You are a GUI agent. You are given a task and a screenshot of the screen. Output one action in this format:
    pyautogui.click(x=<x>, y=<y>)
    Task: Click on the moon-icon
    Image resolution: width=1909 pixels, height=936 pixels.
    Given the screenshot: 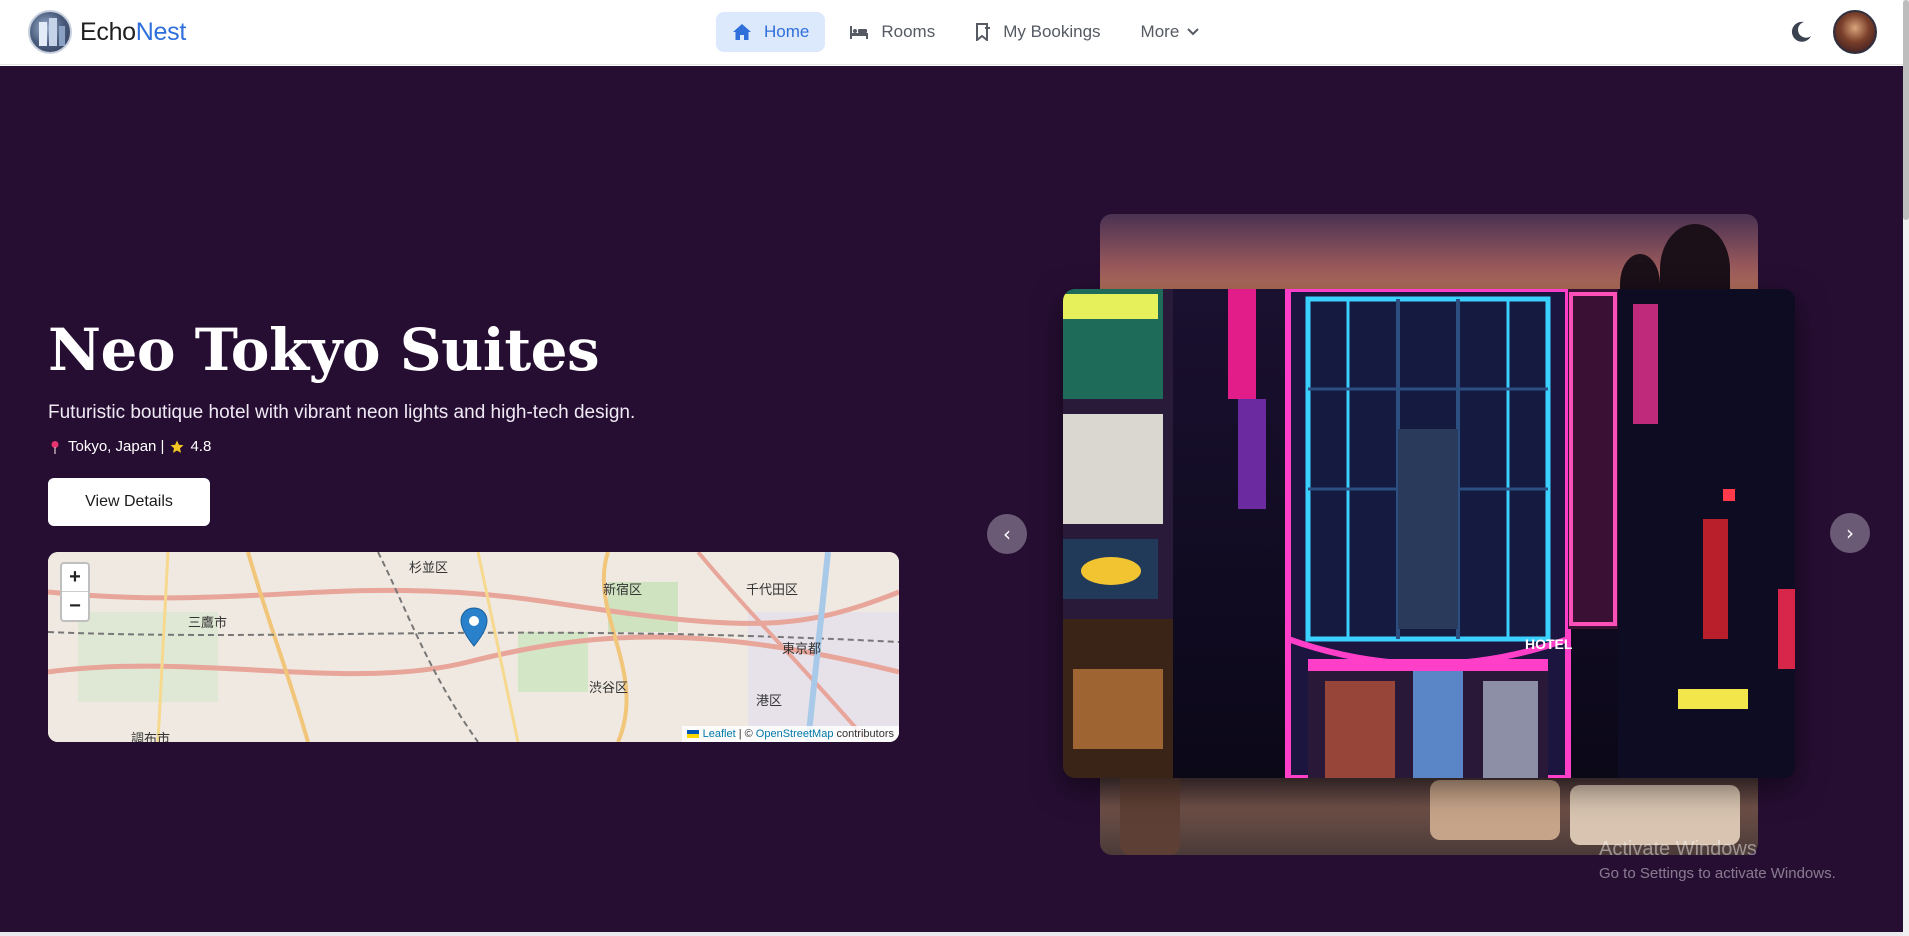 What is the action you would take?
    pyautogui.click(x=1801, y=32)
    